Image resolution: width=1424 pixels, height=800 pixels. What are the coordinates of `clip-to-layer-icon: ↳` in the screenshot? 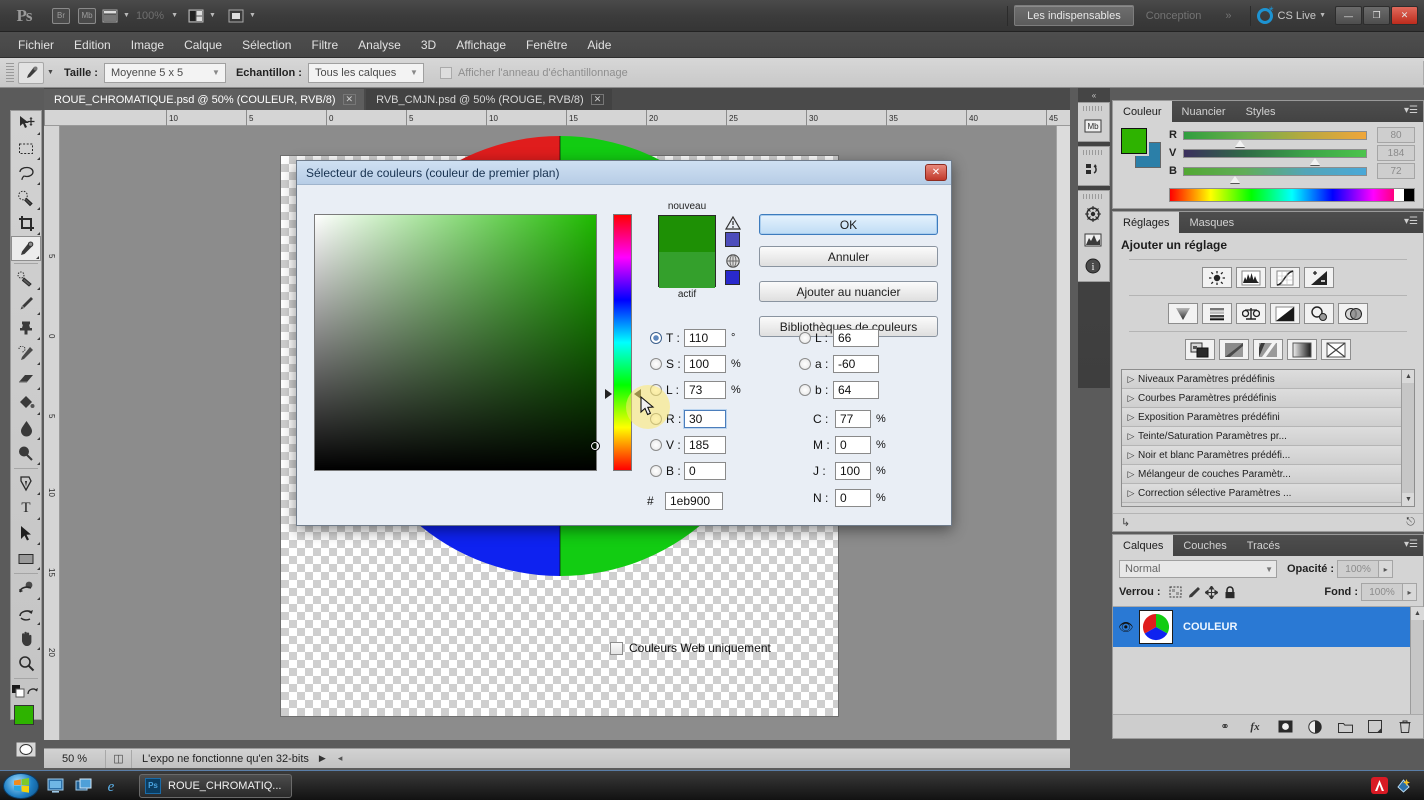 It's located at (1125, 522).